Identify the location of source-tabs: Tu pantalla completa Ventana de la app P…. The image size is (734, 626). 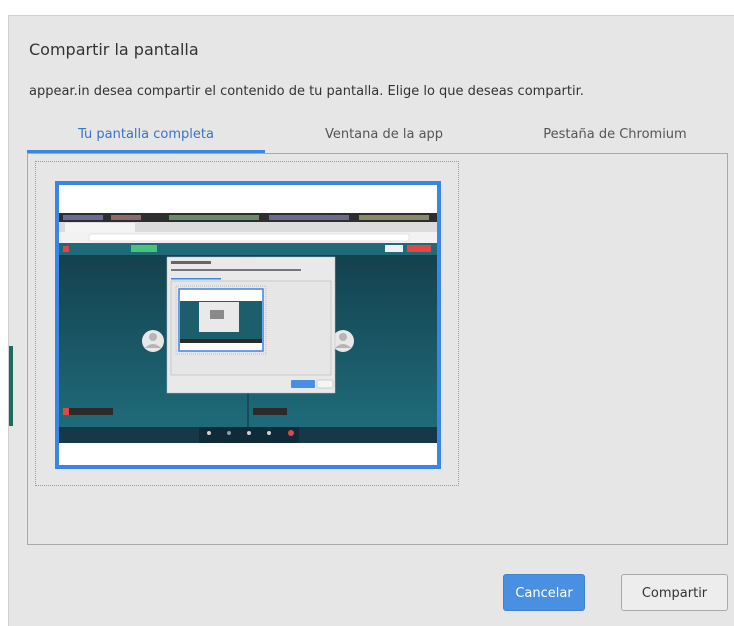
(377, 137).